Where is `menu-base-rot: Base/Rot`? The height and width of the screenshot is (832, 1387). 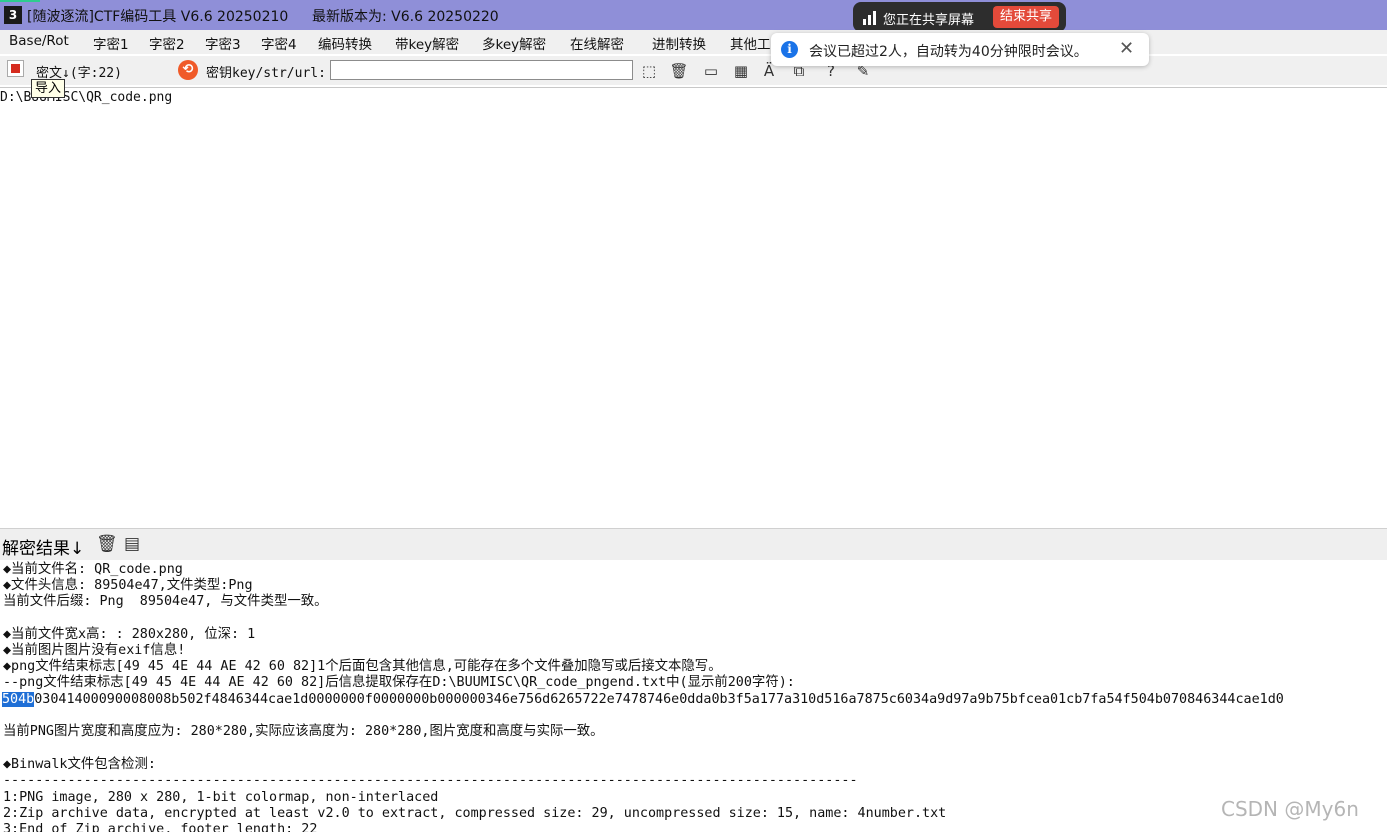 menu-base-rot: Base/Rot is located at coordinates (39, 41).